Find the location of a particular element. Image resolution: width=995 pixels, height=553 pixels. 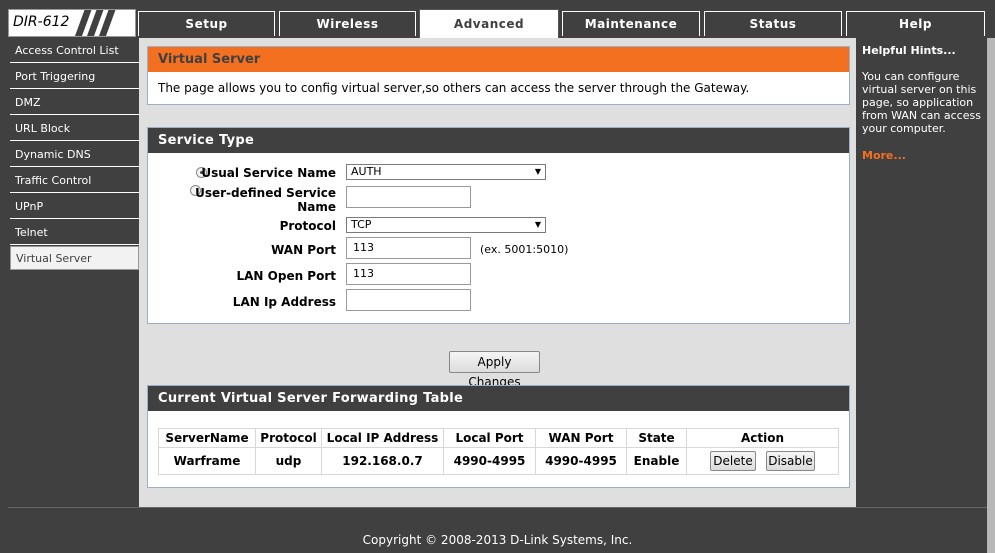

tab-maintenance: Maintenance is located at coordinates (631, 23).